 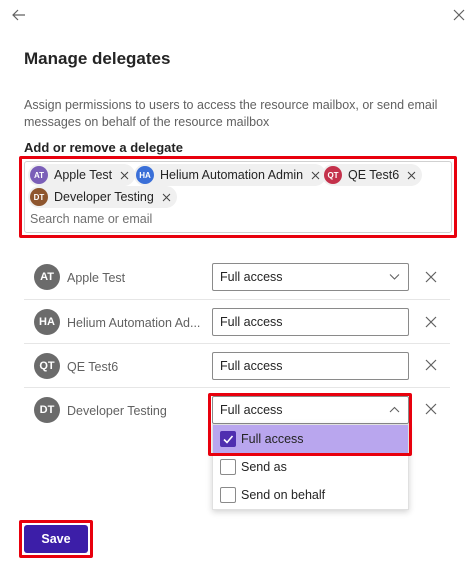 What do you see at coordinates (96, 278) in the screenshot?
I see `delegate-name: Apple Test` at bounding box center [96, 278].